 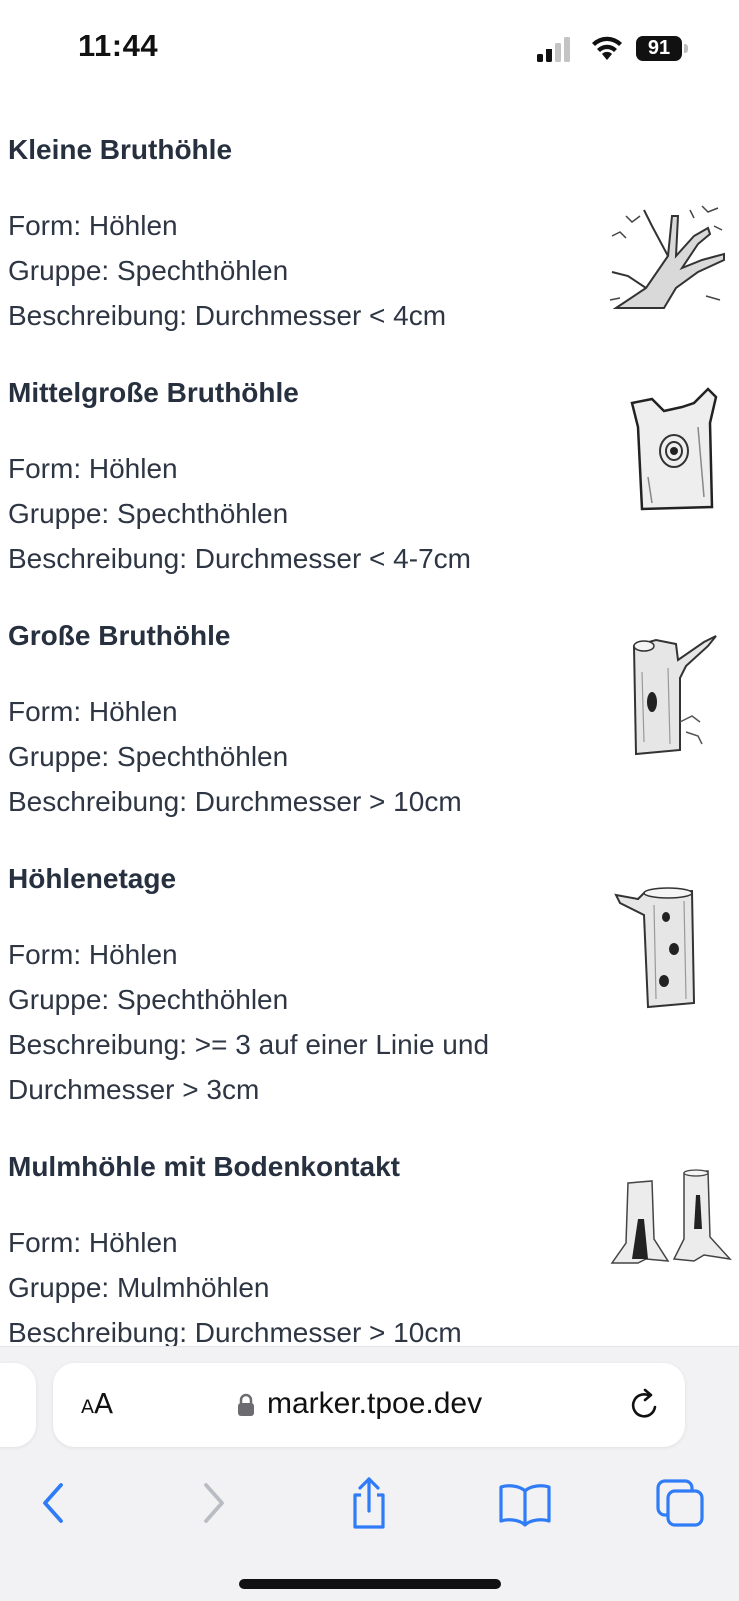 What do you see at coordinates (204, 1166) in the screenshot?
I see `entry-title: Mulmhöhle mit Bodenkontakt` at bounding box center [204, 1166].